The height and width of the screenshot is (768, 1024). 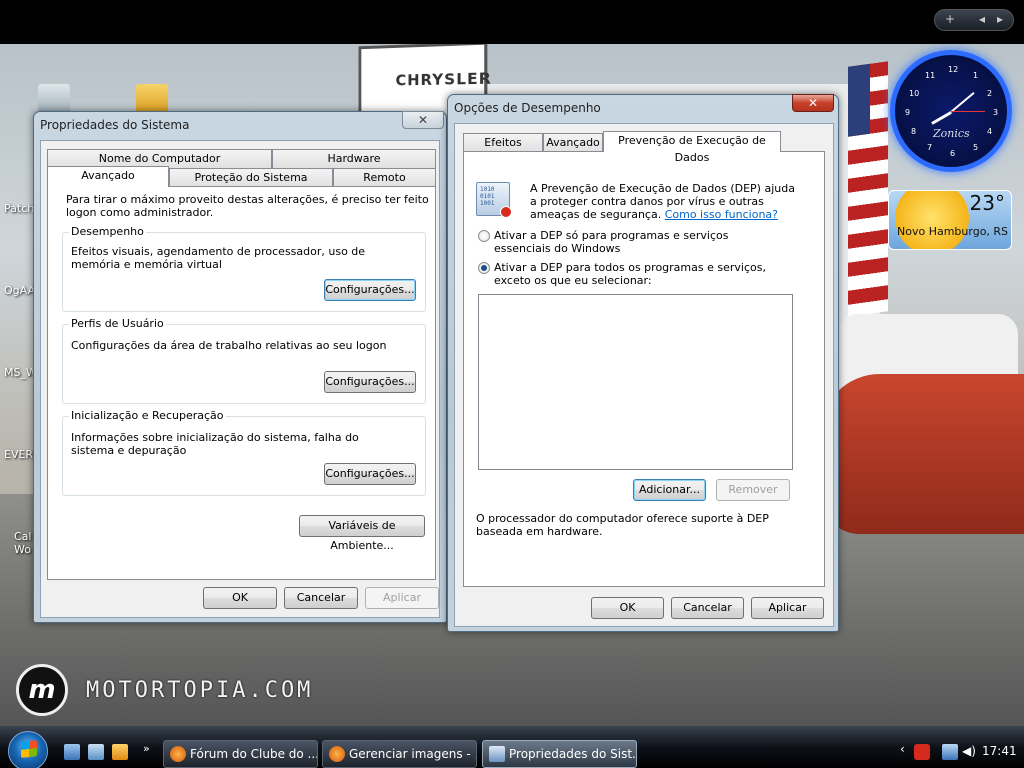 What do you see at coordinates (968, 111) in the screenshot?
I see `clock-second-hand` at bounding box center [968, 111].